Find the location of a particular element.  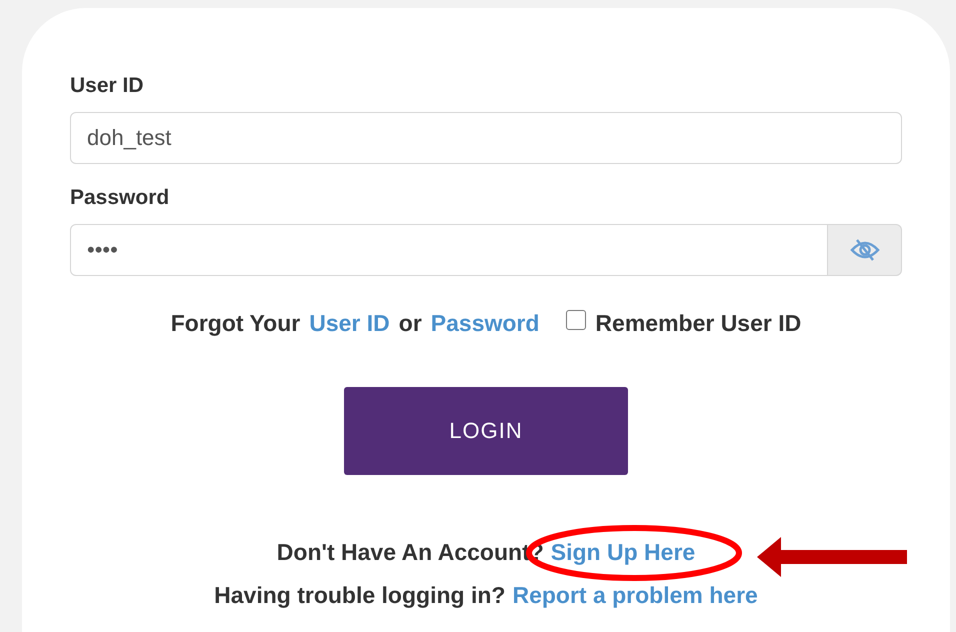

user-id-link: User ID is located at coordinates (349, 323).